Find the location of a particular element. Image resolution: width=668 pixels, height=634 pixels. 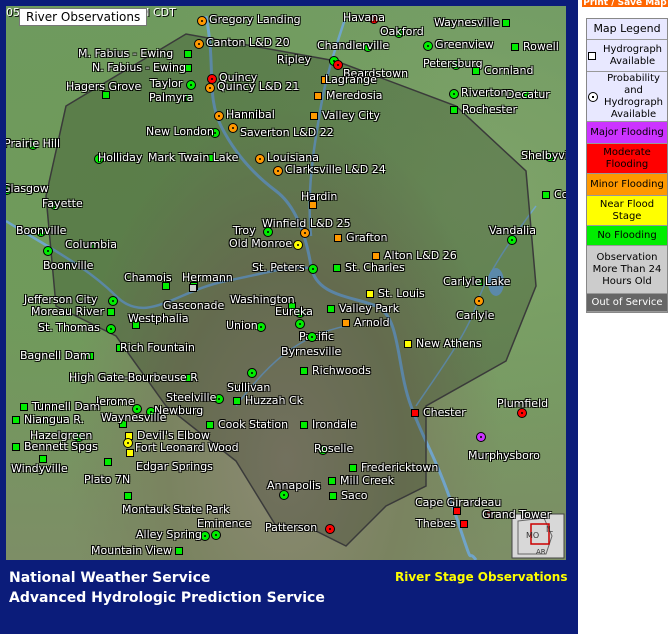

station-label: Saco is located at coordinates (354, 496).